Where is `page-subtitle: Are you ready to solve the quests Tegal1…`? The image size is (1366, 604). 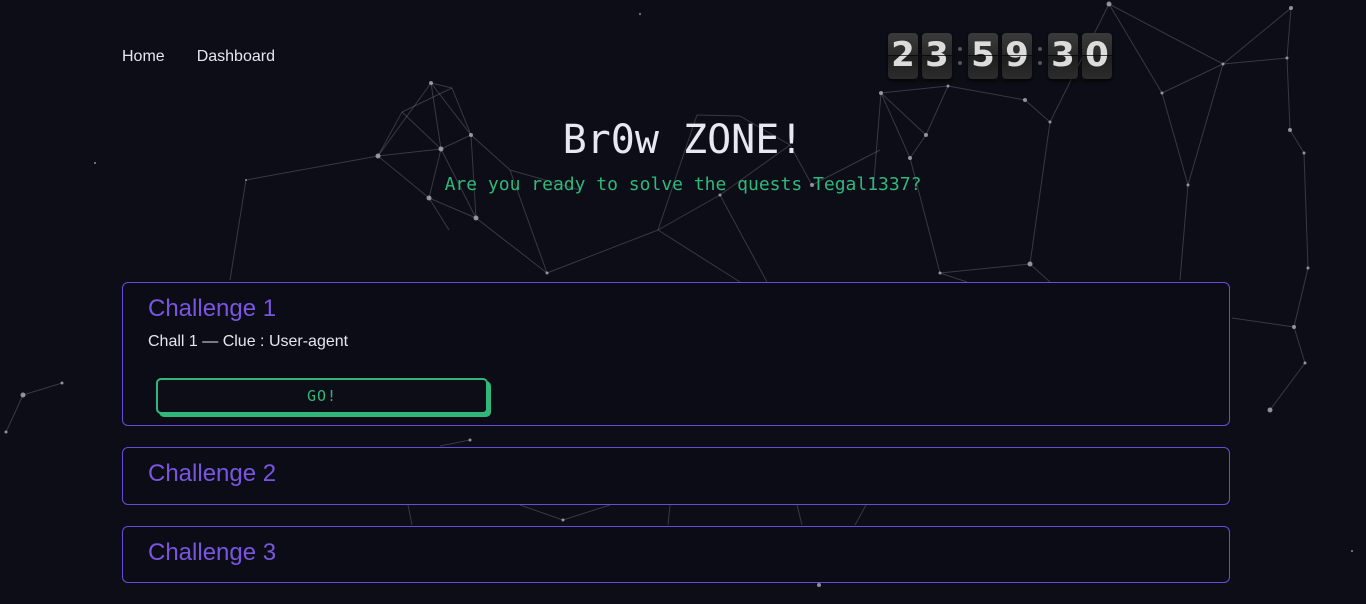 page-subtitle: Are you ready to solve the quests Tegal1… is located at coordinates (683, 184).